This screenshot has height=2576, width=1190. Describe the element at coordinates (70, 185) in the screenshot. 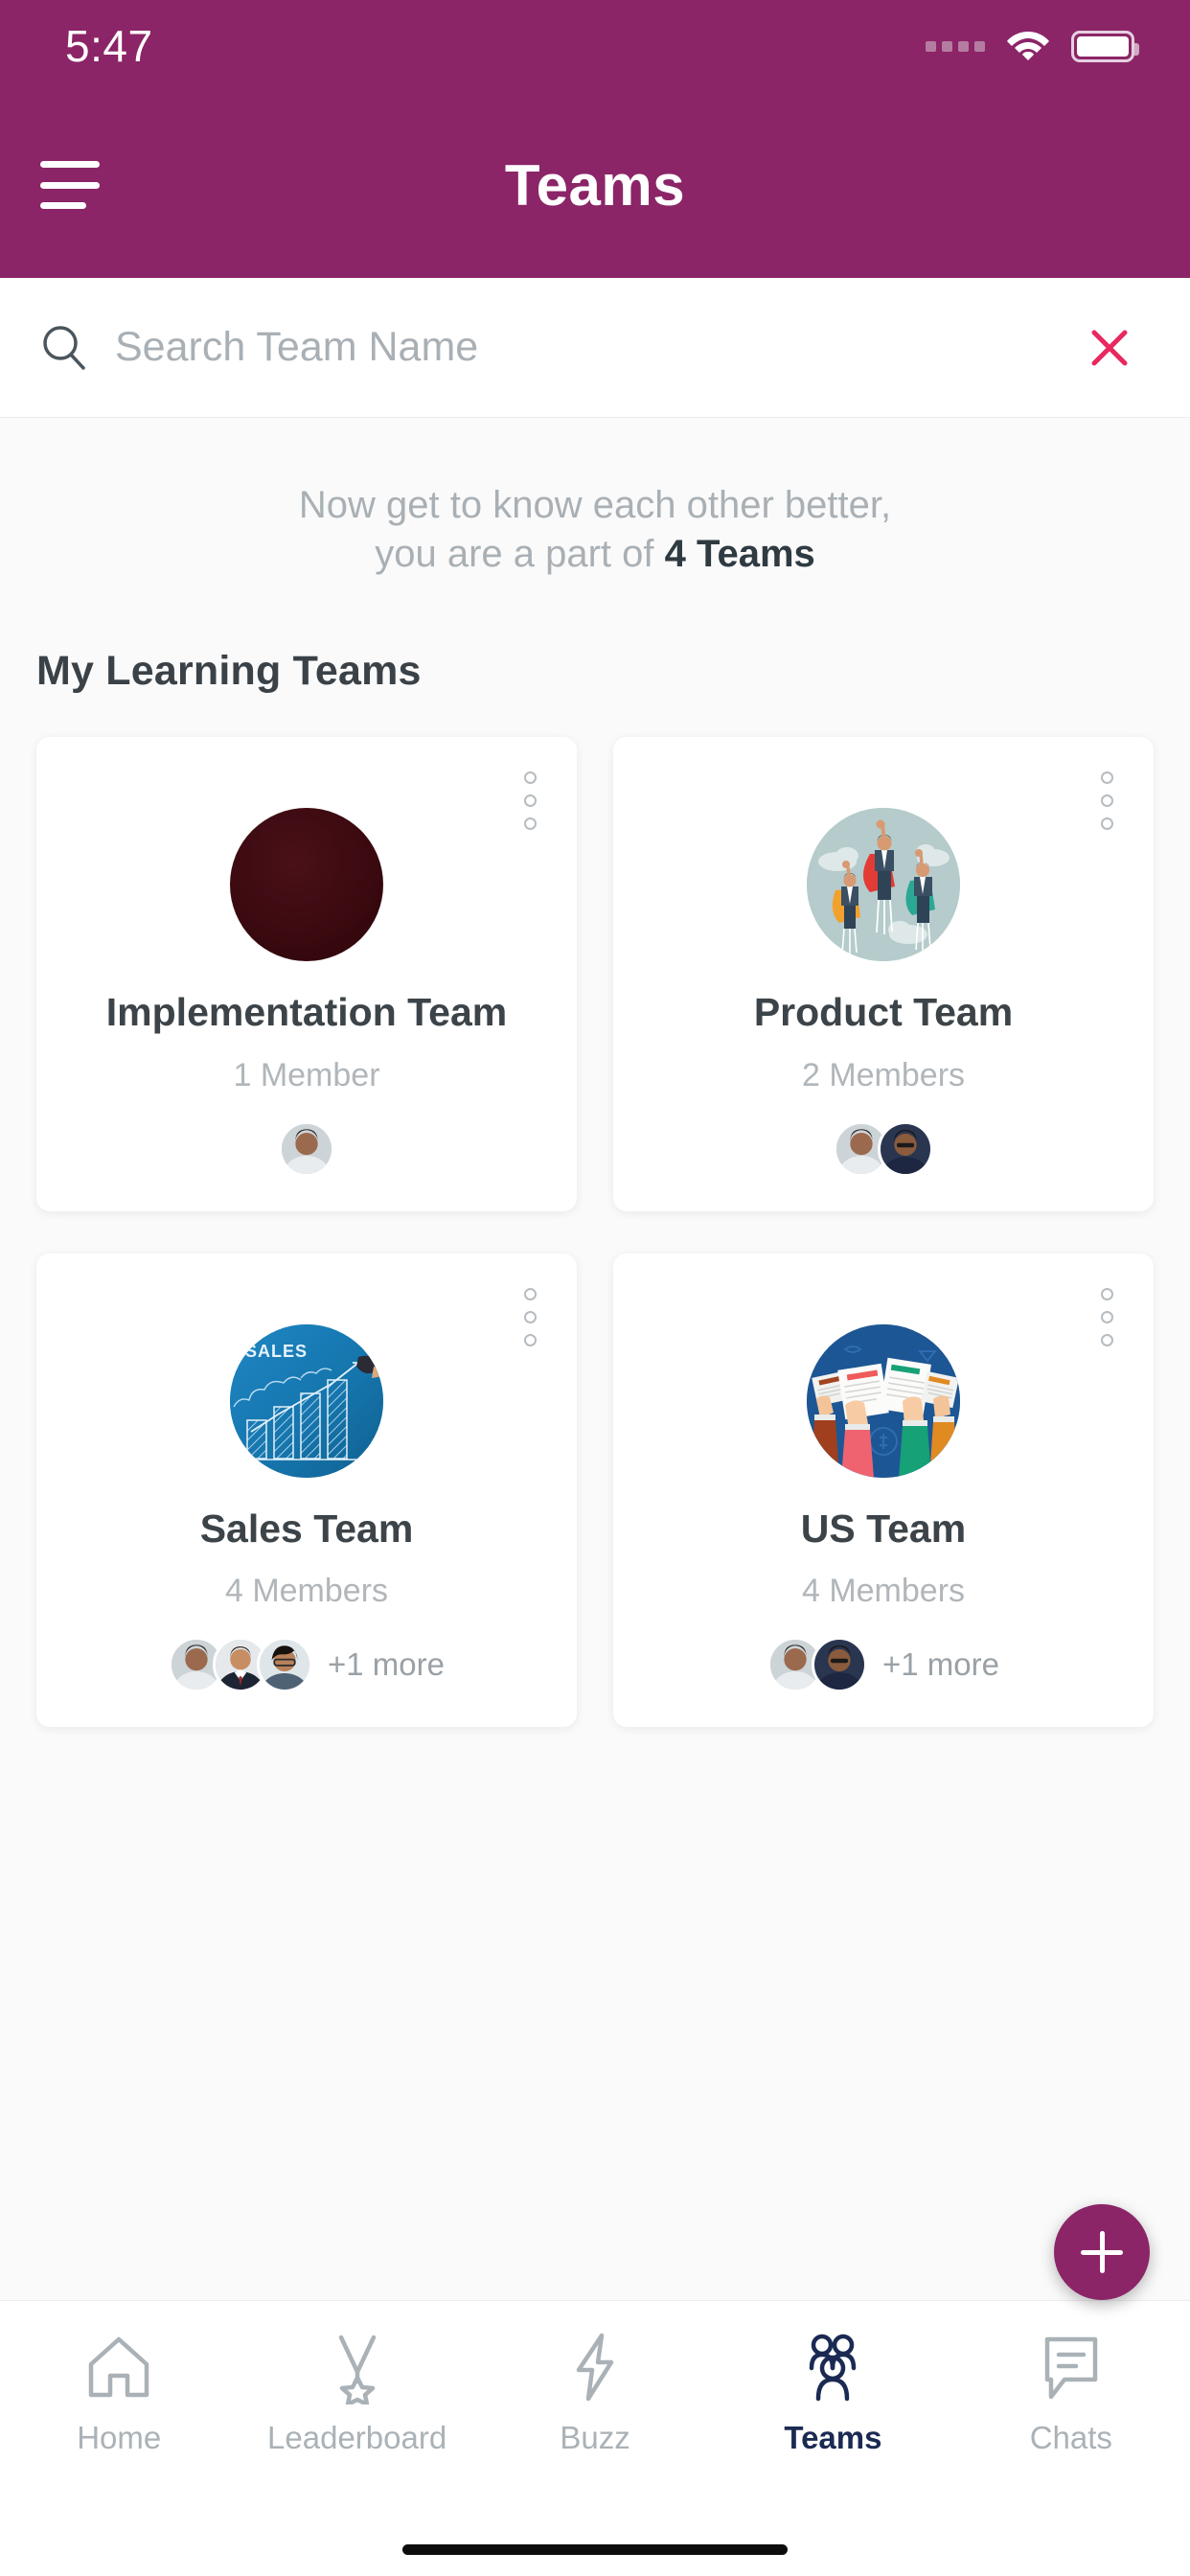

I see `hamburger-menu-icon` at that location.